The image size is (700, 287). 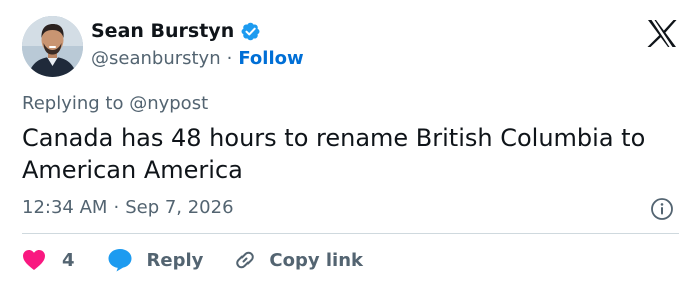 I want to click on copy-link-button: Copy link, so click(x=298, y=260).